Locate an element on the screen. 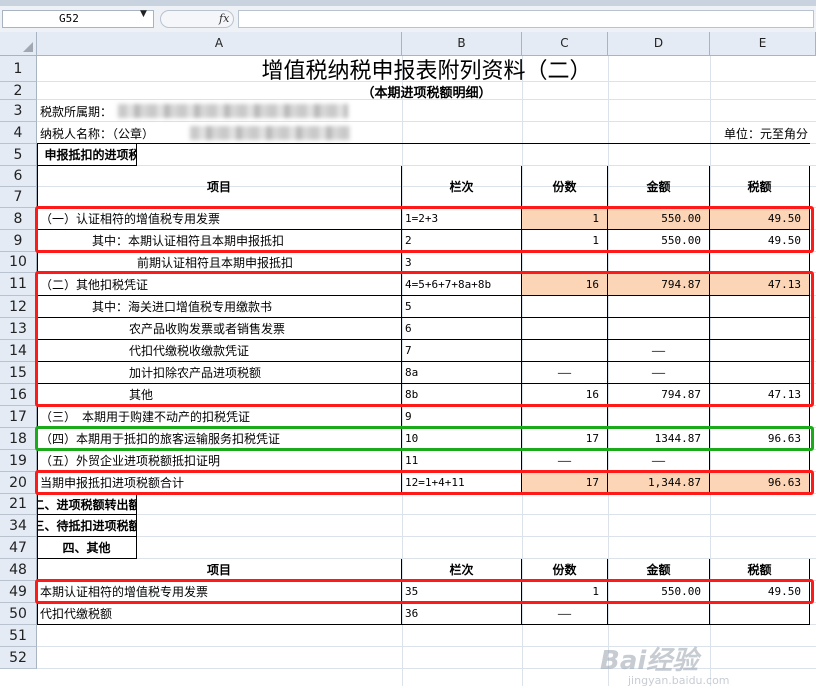  item-label: （三） 本期用于购建不动产的扣税凭证 is located at coordinates (219, 417).